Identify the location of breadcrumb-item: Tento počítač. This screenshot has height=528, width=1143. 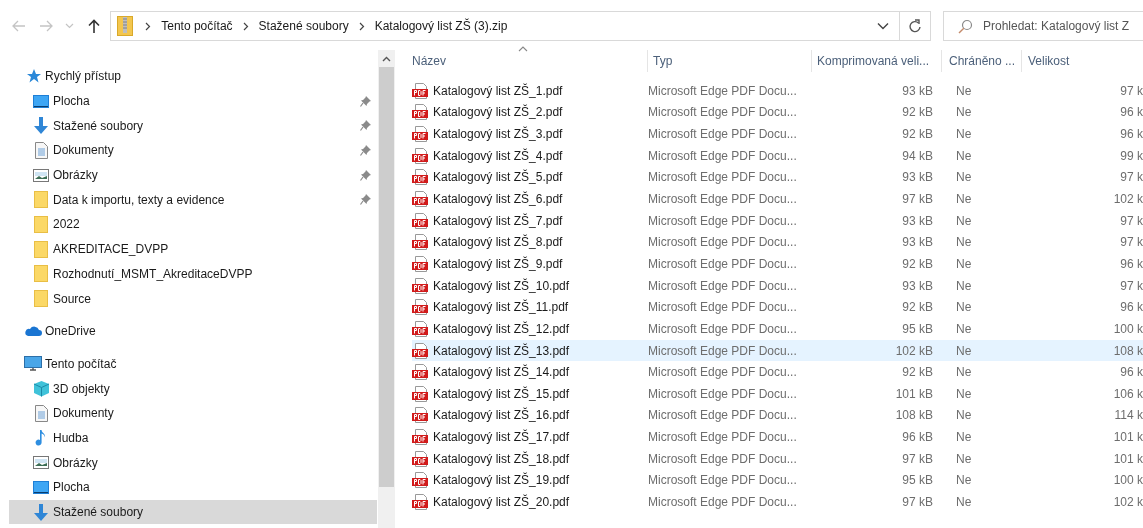
(197, 26).